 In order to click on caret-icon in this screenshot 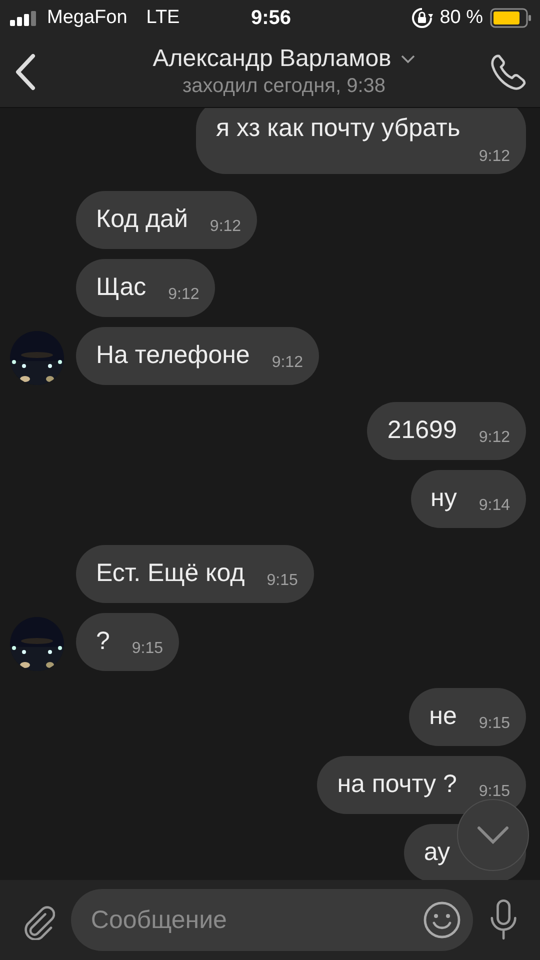, I will do `click(408, 59)`.